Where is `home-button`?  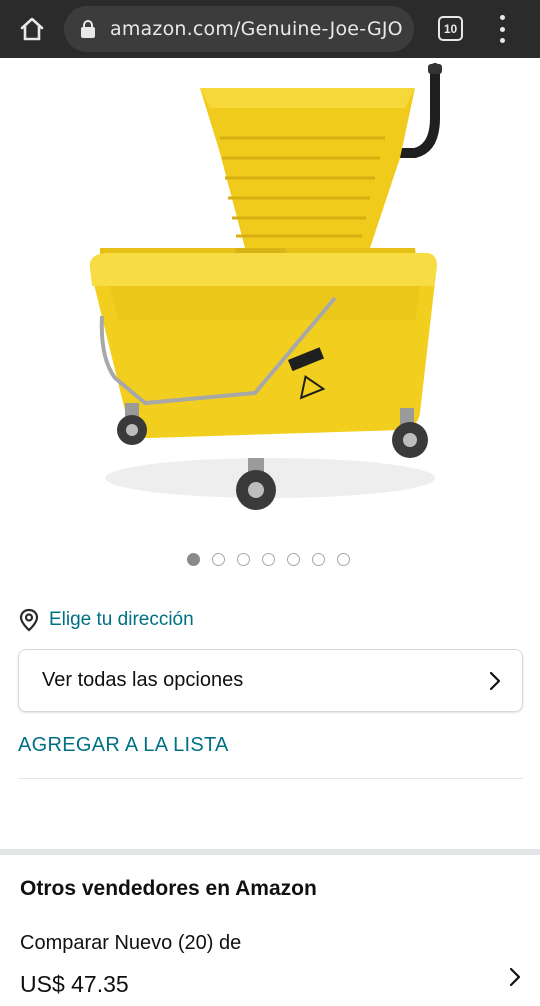
home-button is located at coordinates (32, 29).